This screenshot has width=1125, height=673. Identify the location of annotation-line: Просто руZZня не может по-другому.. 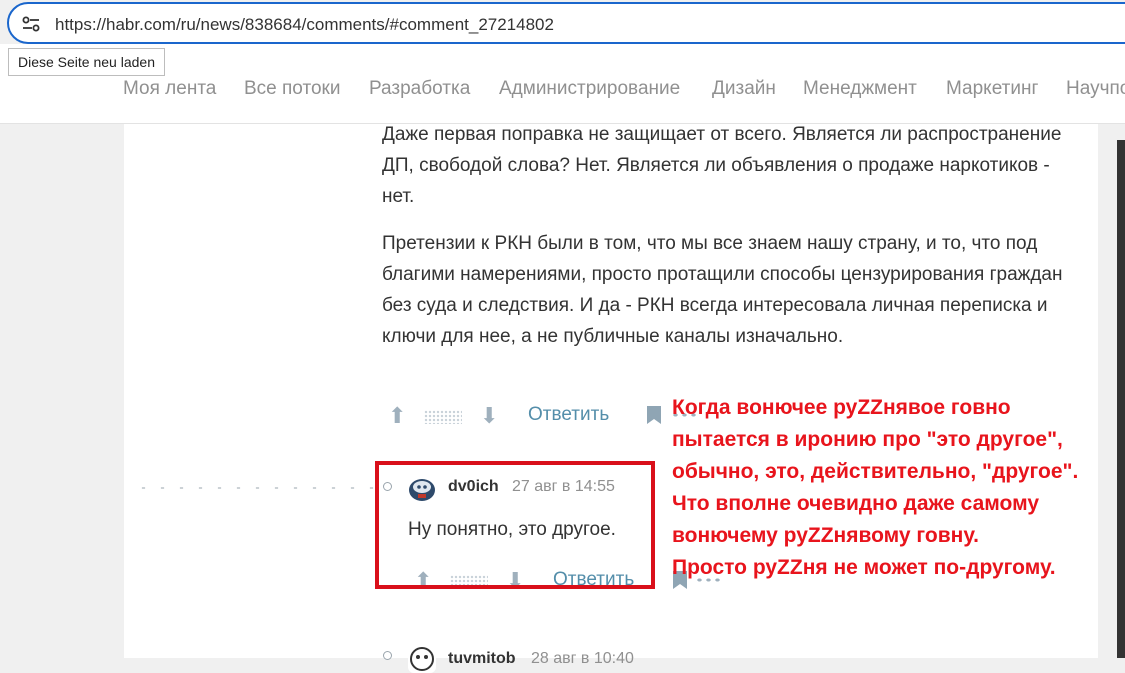
(864, 567).